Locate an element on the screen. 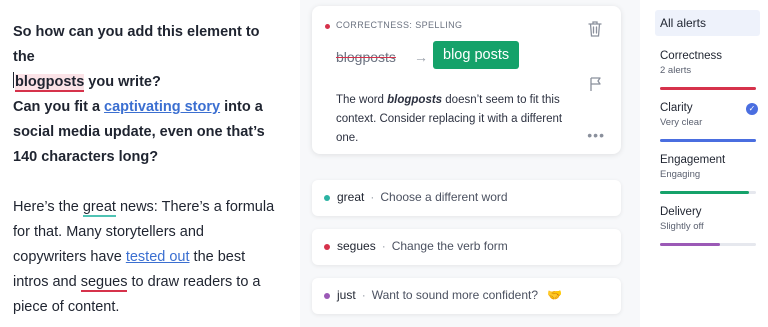  arrow-right-icon: → is located at coordinates (421, 57).